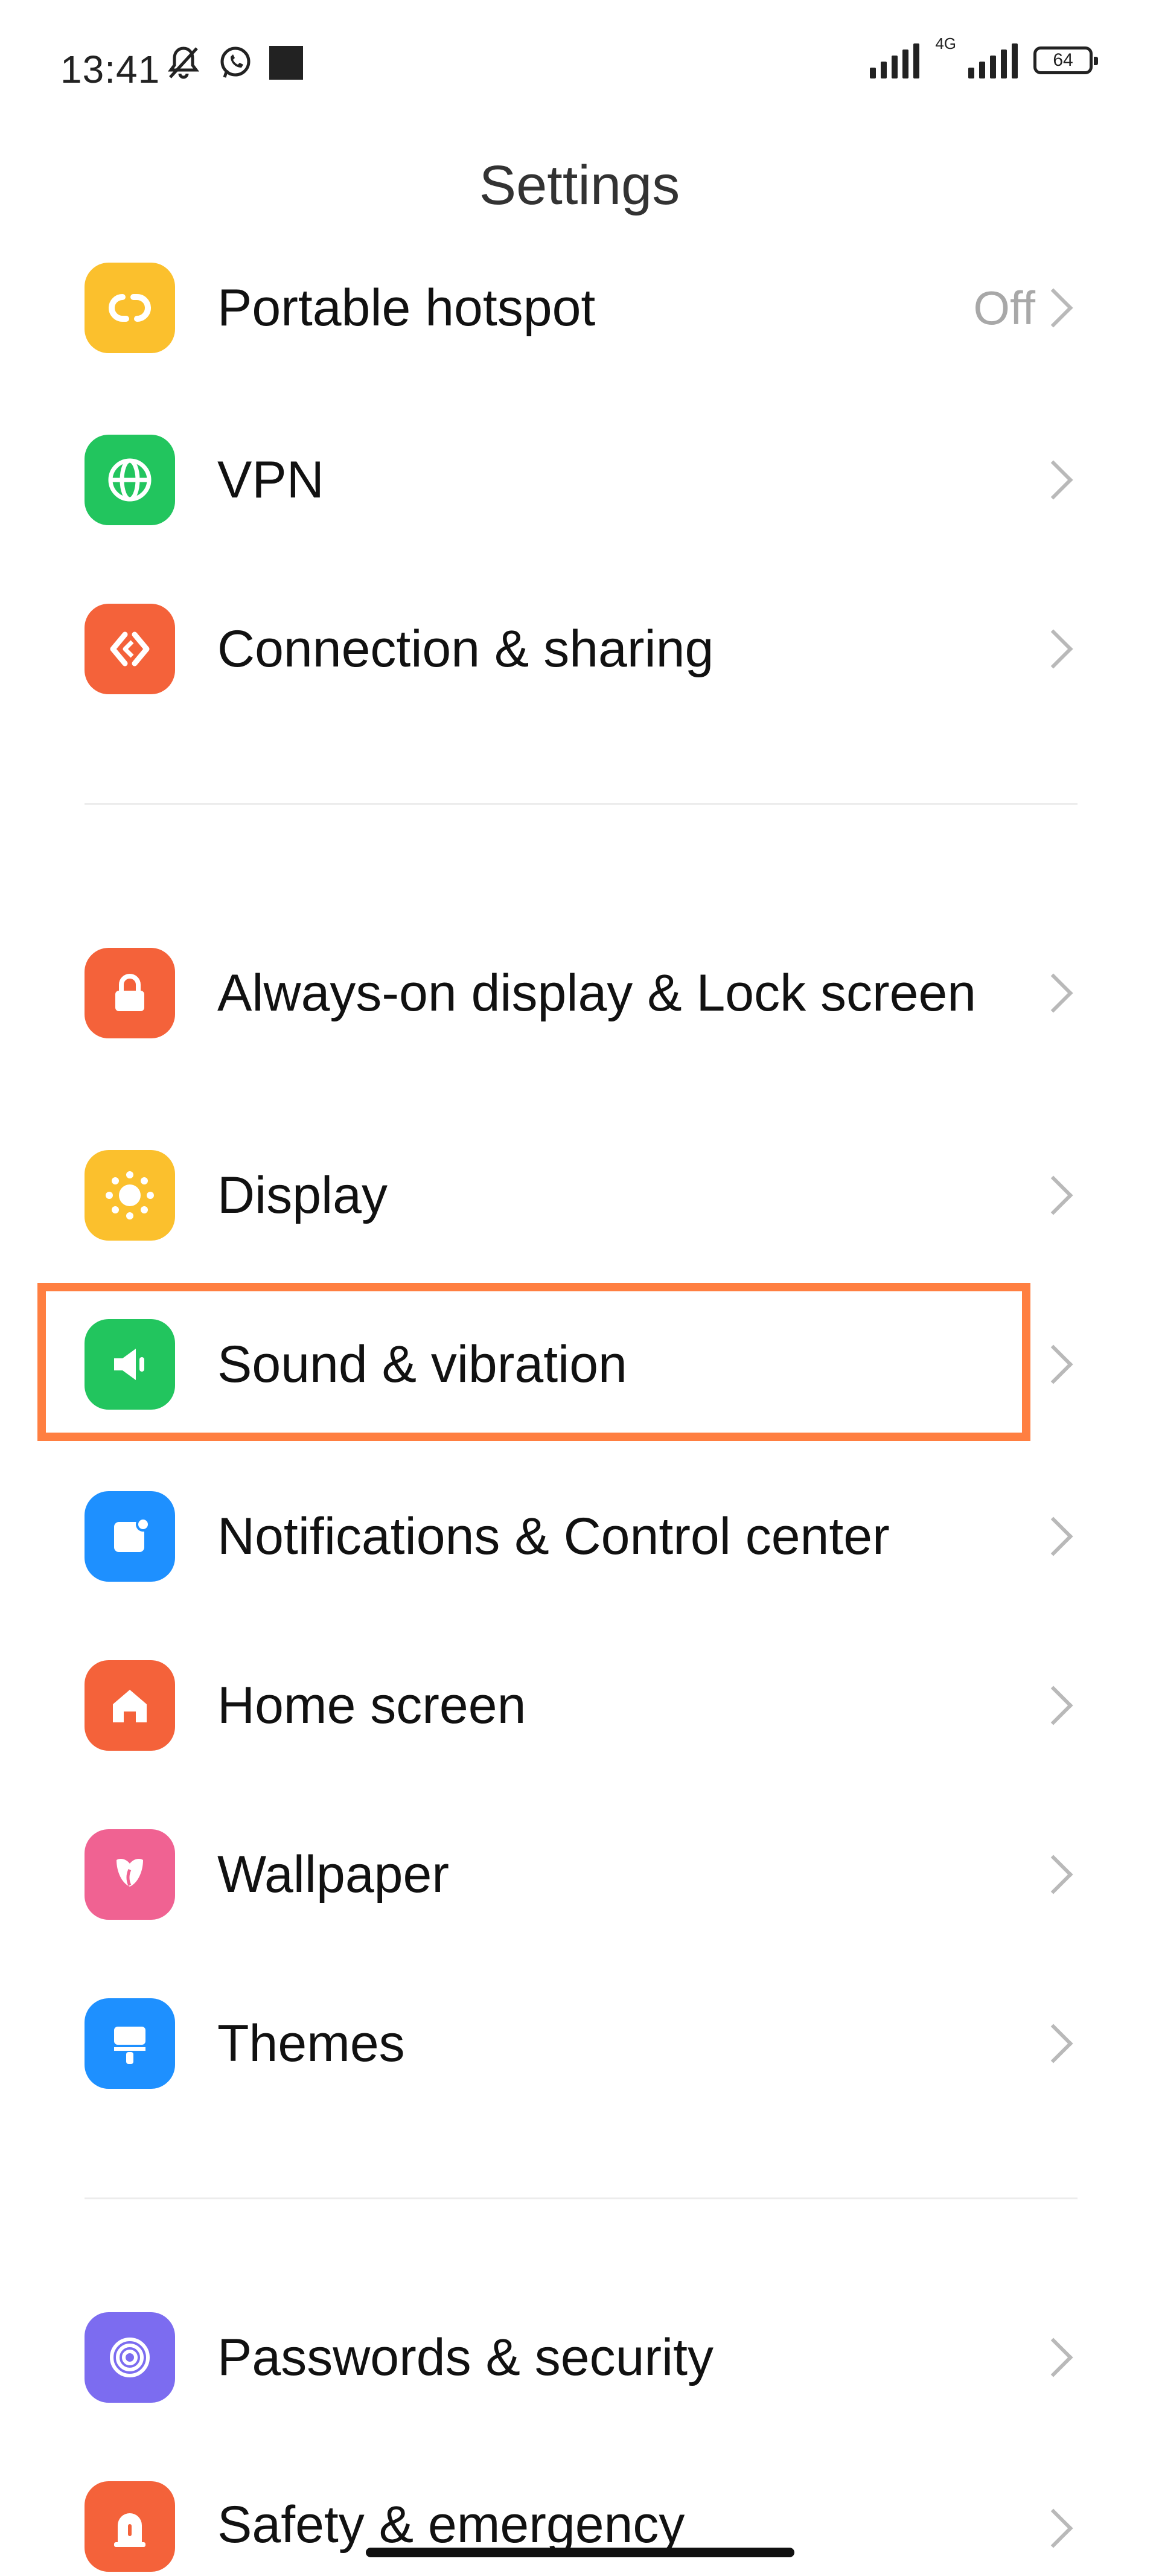  I want to click on emergency-icon, so click(130, 2527).